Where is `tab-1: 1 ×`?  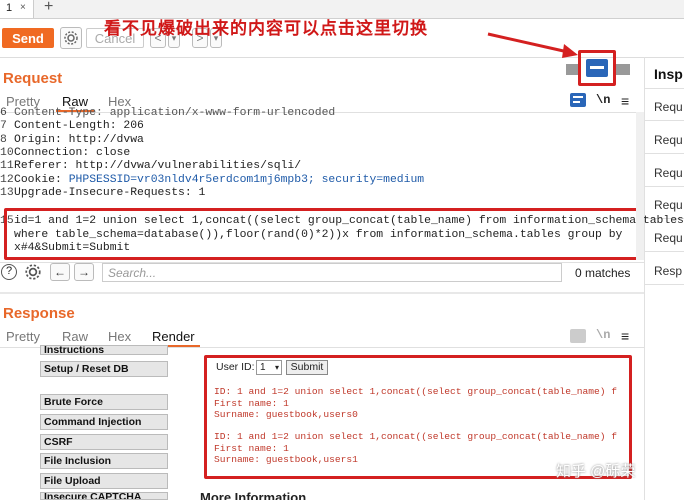 tab-1: 1 × is located at coordinates (17, 9).